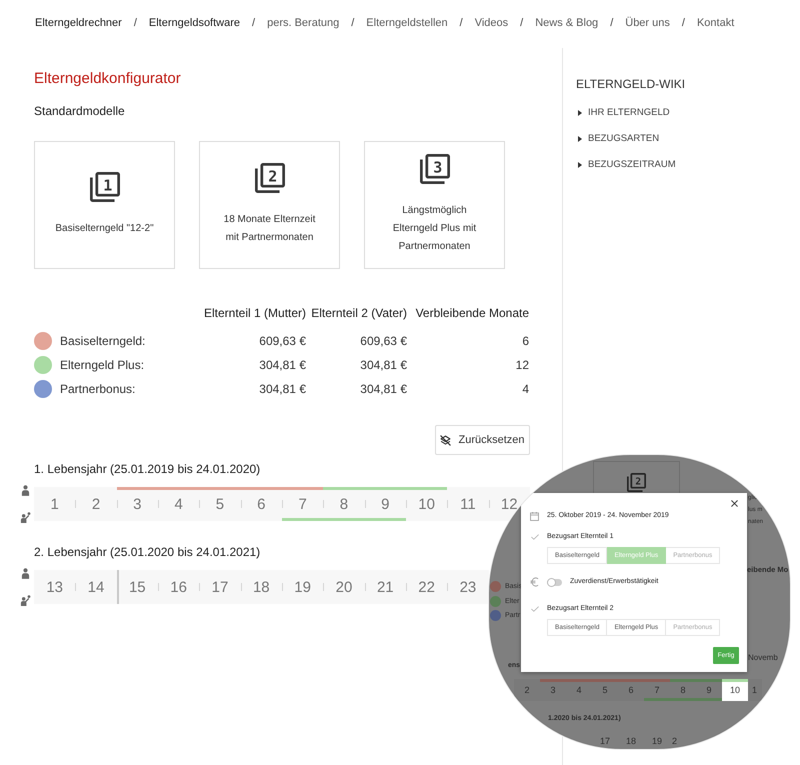 The width and height of the screenshot is (800, 765). What do you see at coordinates (269, 205) in the screenshot?
I see `model-card: 2 18 Monate Elternzeit mit Partnermonaten` at bounding box center [269, 205].